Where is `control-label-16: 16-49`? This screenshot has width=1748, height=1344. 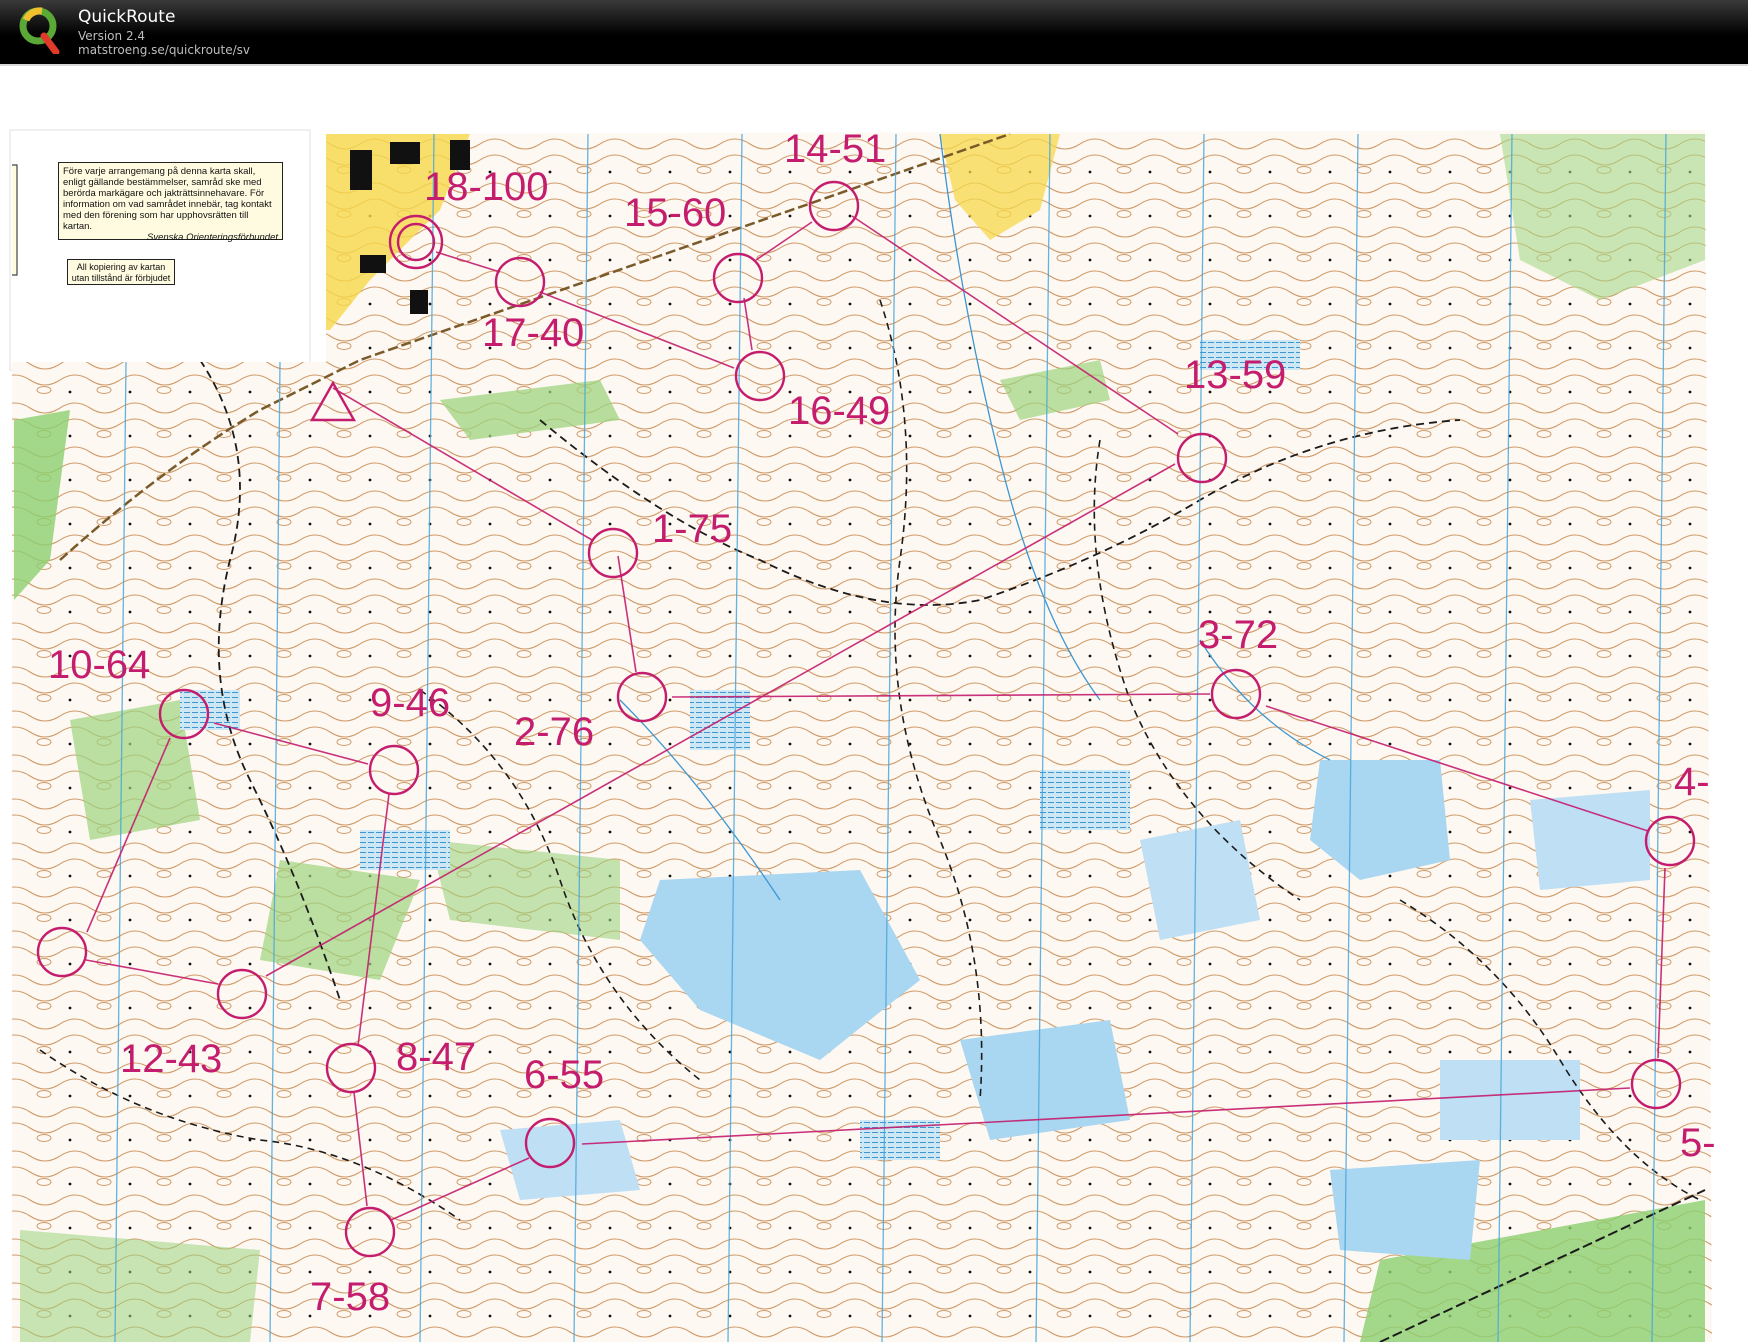
control-label-16: 16-49 is located at coordinates (839, 411).